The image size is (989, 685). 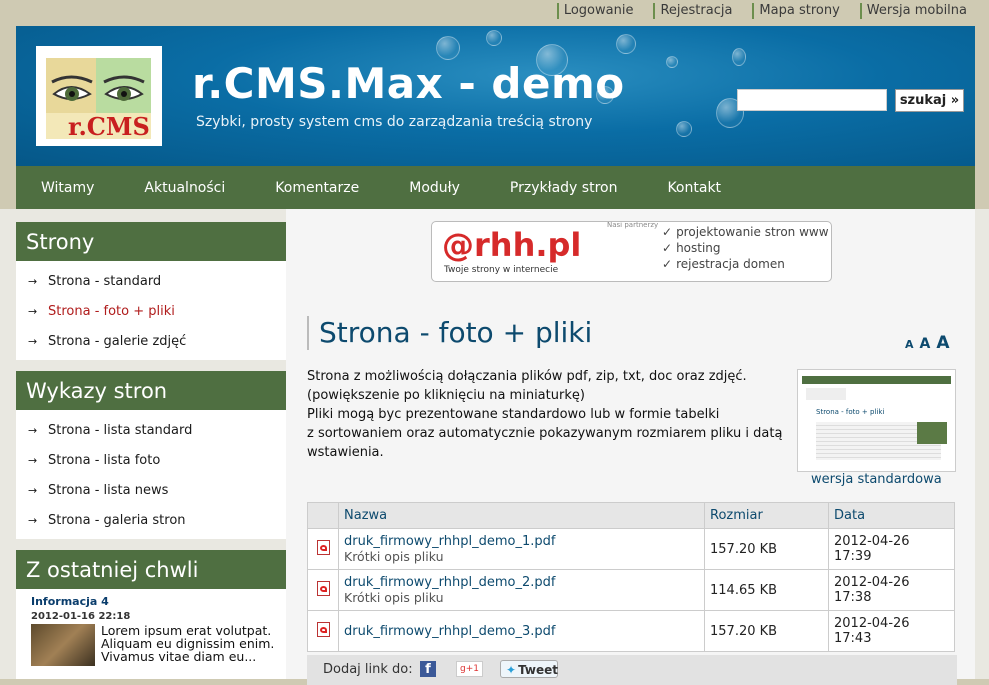 I want to click on nav-aktualnosci: Aktualności, so click(x=184, y=188).